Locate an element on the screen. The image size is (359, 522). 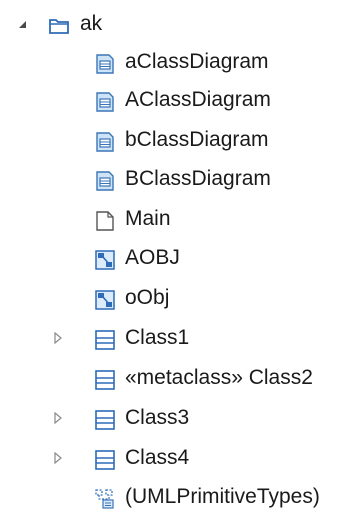
tree-node-umlprimitivetypes: (UMLPrimitiveTypes) is located at coordinates (179, 497).